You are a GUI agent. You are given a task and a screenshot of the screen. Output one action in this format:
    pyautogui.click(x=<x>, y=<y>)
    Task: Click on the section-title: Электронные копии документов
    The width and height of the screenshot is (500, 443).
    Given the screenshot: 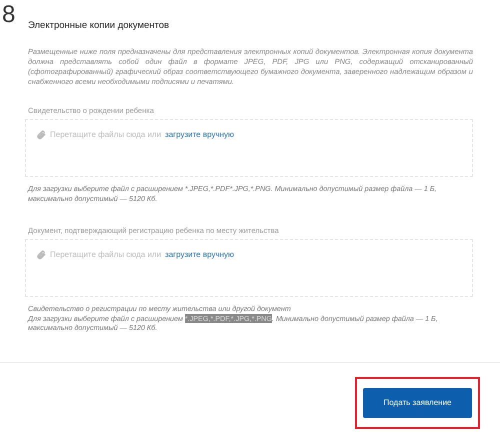 What is the action you would take?
    pyautogui.click(x=99, y=26)
    